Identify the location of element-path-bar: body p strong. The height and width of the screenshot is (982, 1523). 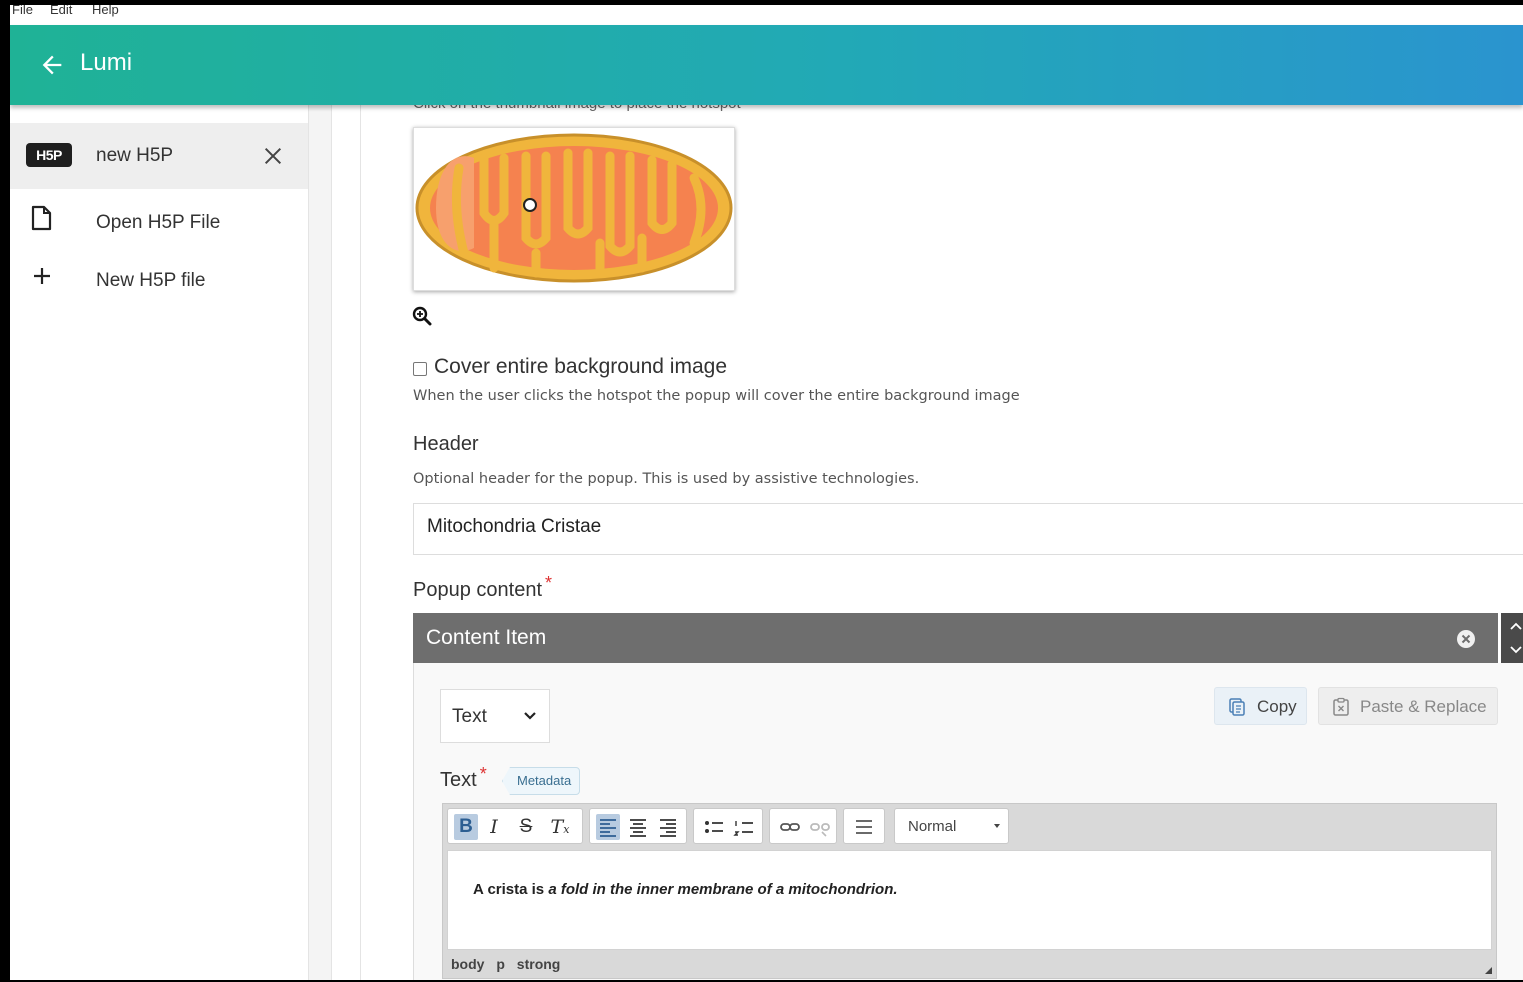
(509, 964).